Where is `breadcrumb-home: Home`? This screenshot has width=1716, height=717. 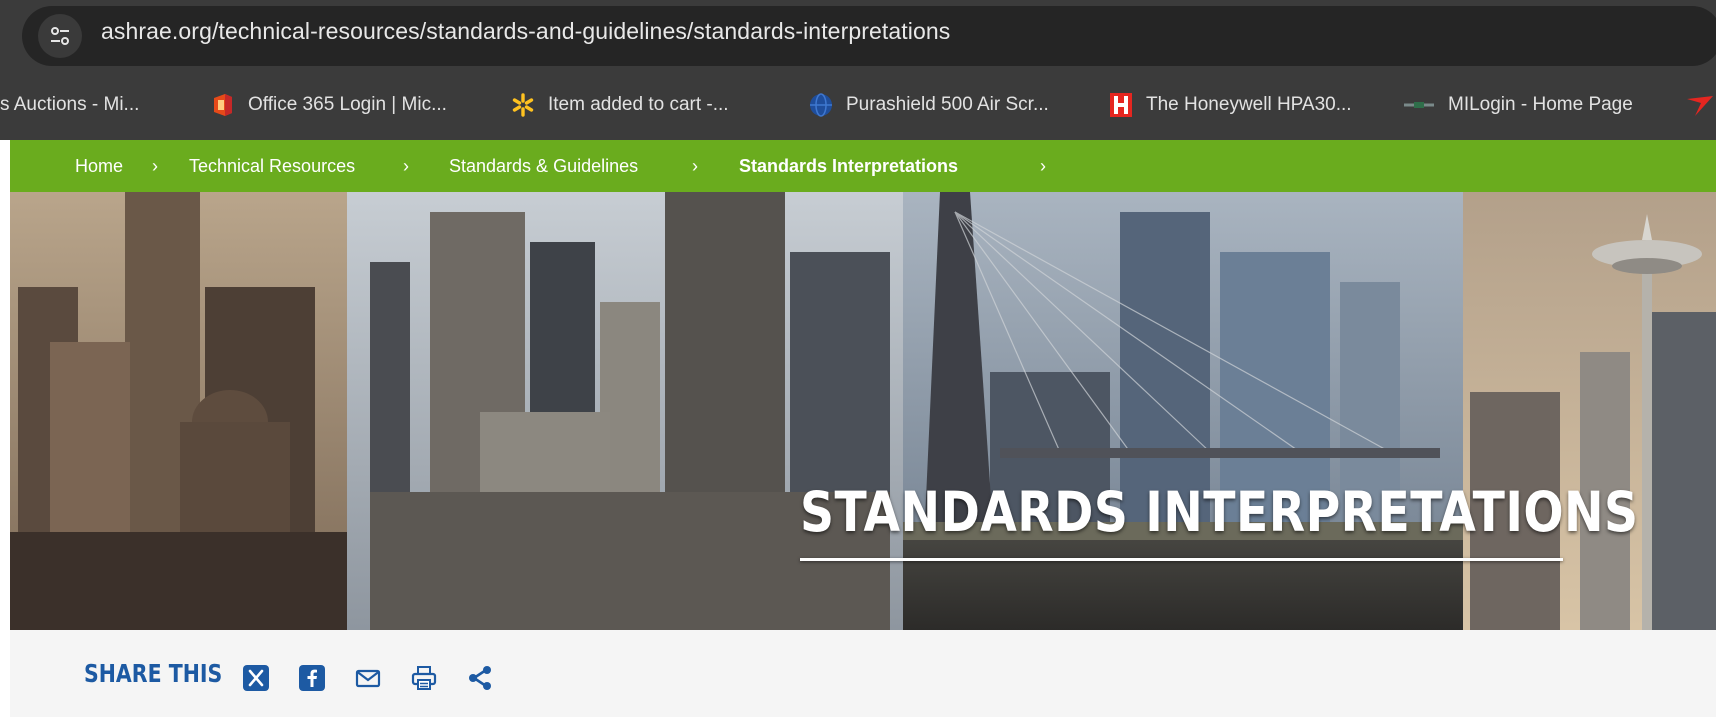
breadcrumb-home: Home is located at coordinates (99, 166).